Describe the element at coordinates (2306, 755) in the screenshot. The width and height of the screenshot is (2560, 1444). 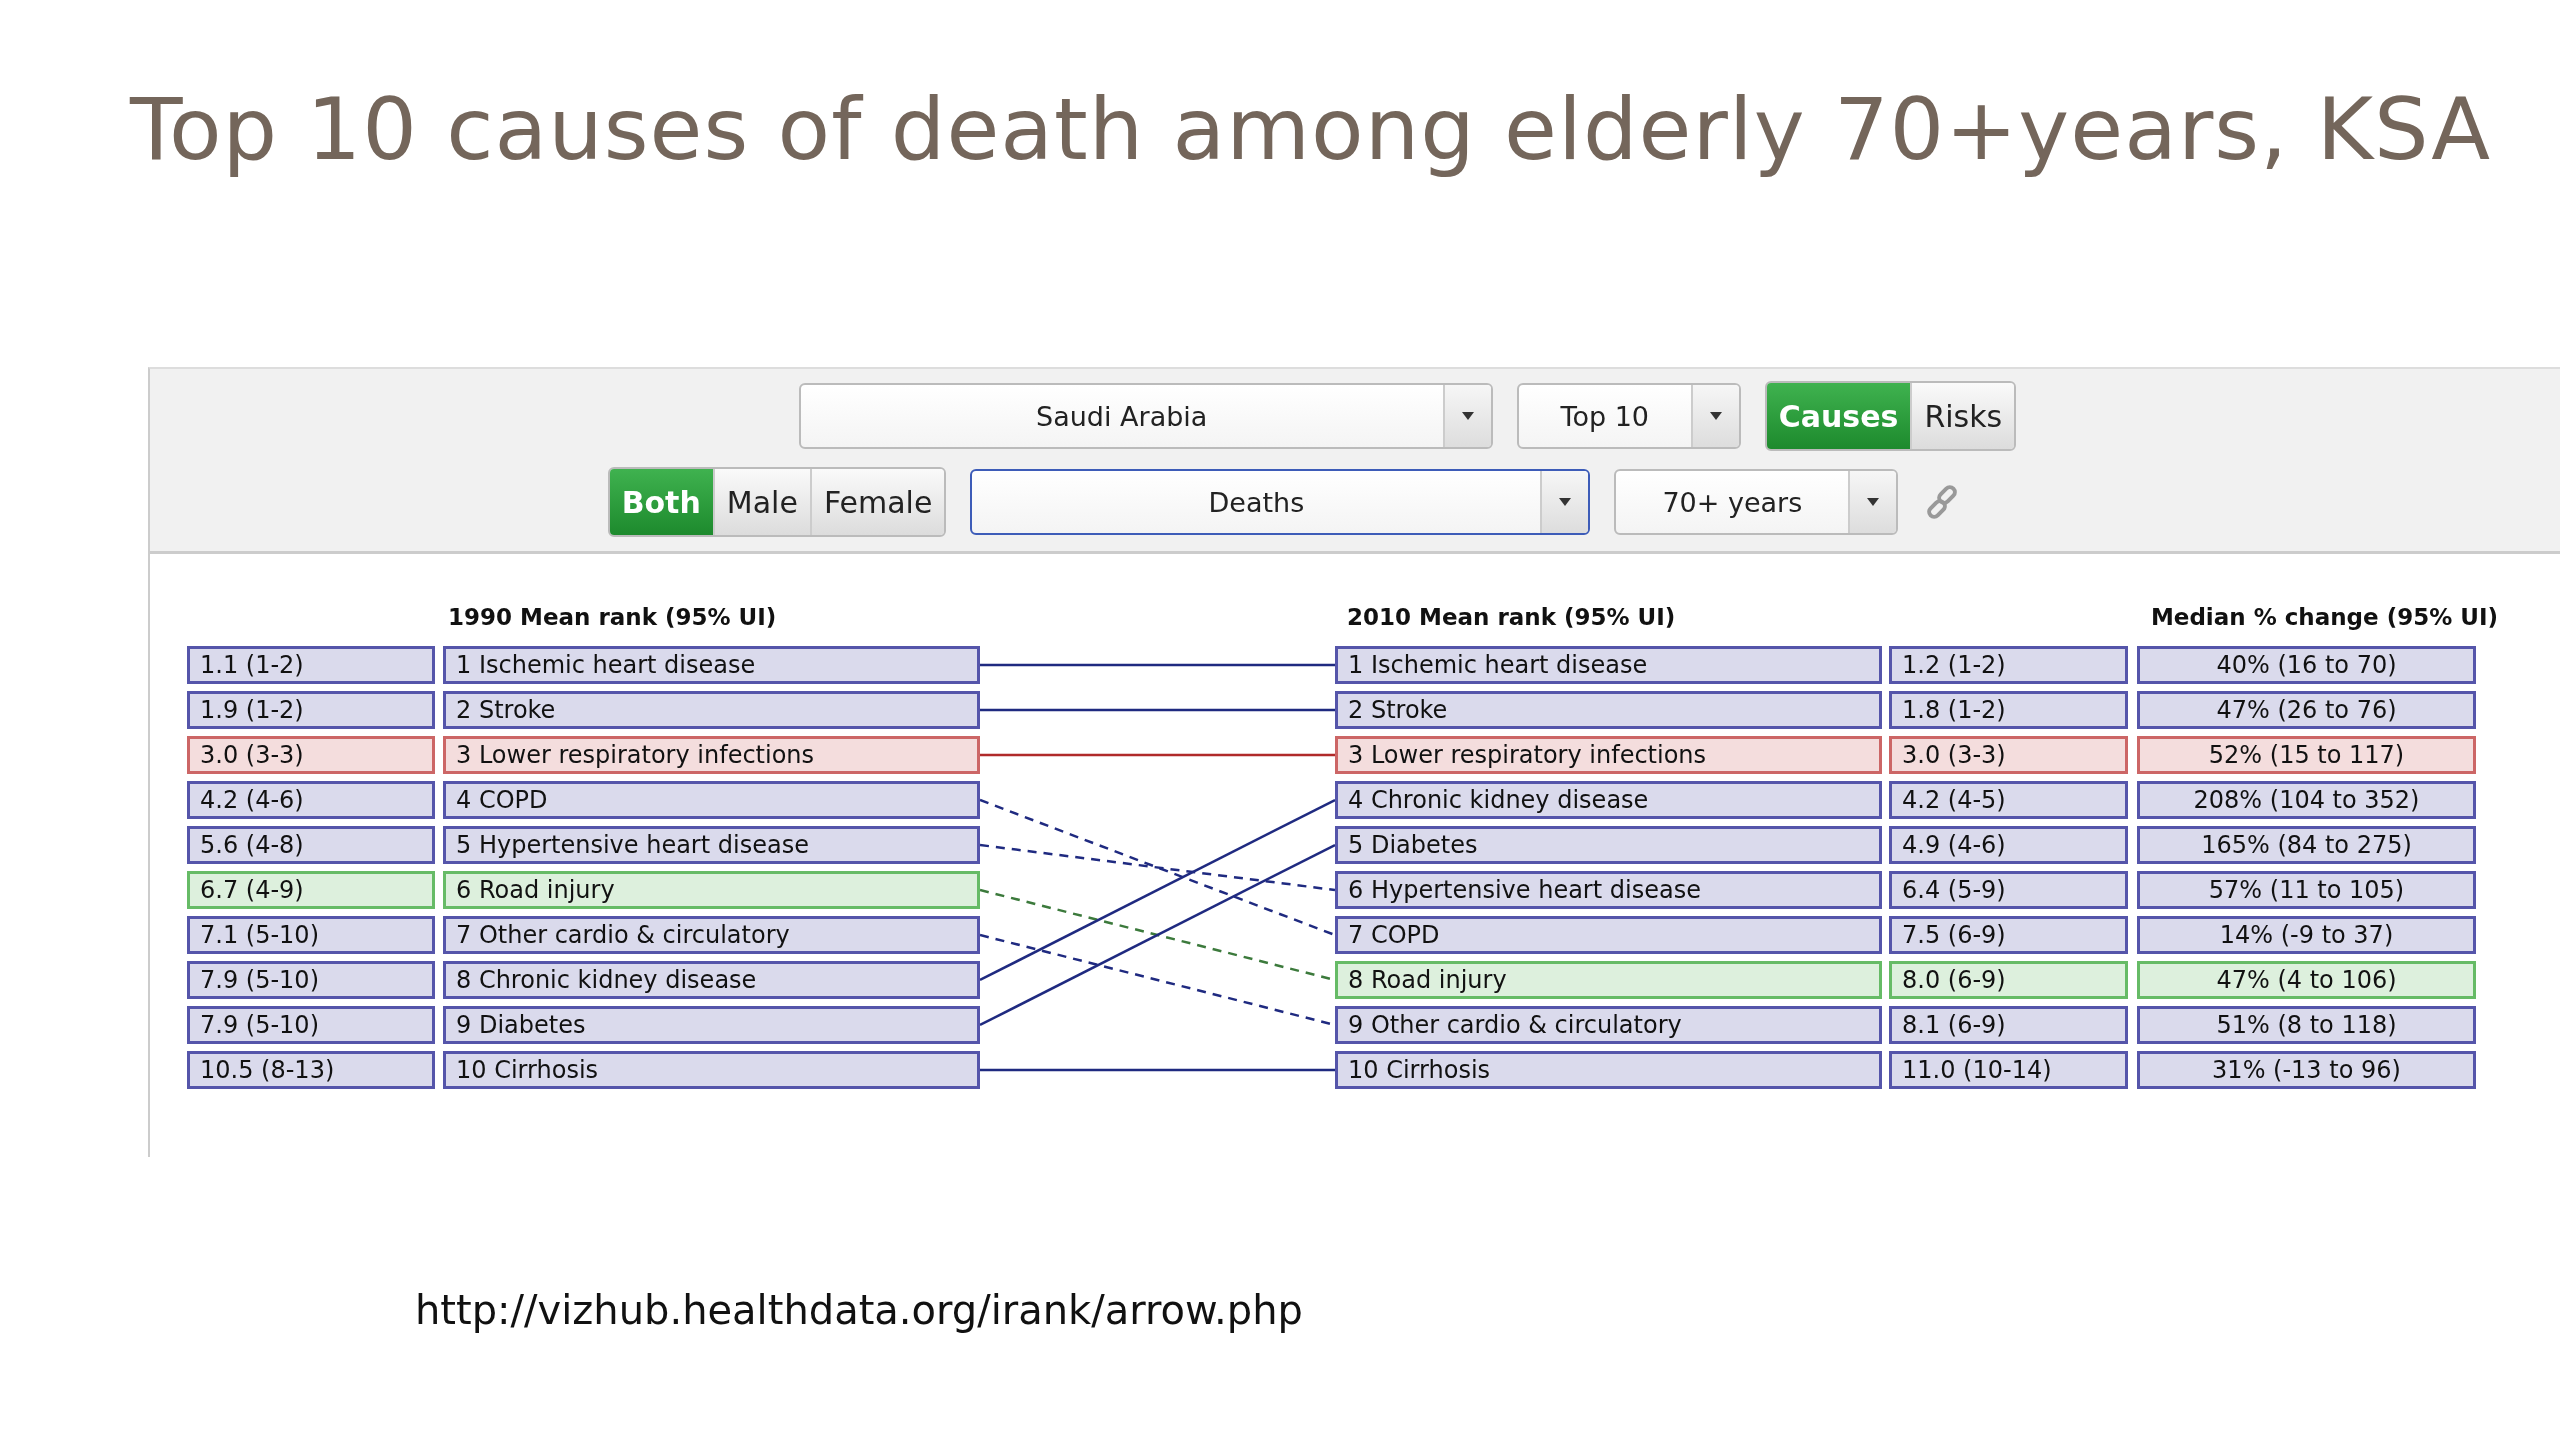
I see `change-cell: 52% (15 to 117)` at that location.